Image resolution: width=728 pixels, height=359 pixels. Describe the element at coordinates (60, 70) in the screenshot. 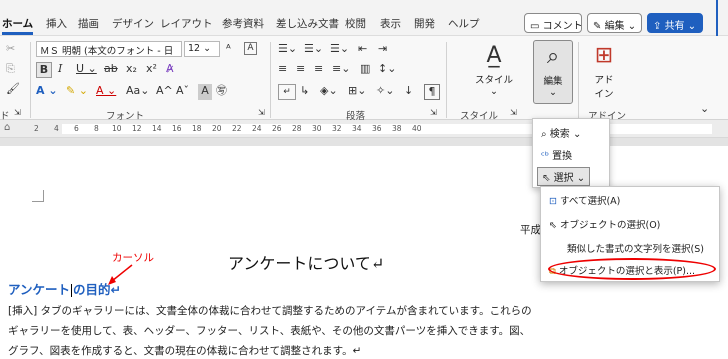

I see `italic-button: I` at that location.